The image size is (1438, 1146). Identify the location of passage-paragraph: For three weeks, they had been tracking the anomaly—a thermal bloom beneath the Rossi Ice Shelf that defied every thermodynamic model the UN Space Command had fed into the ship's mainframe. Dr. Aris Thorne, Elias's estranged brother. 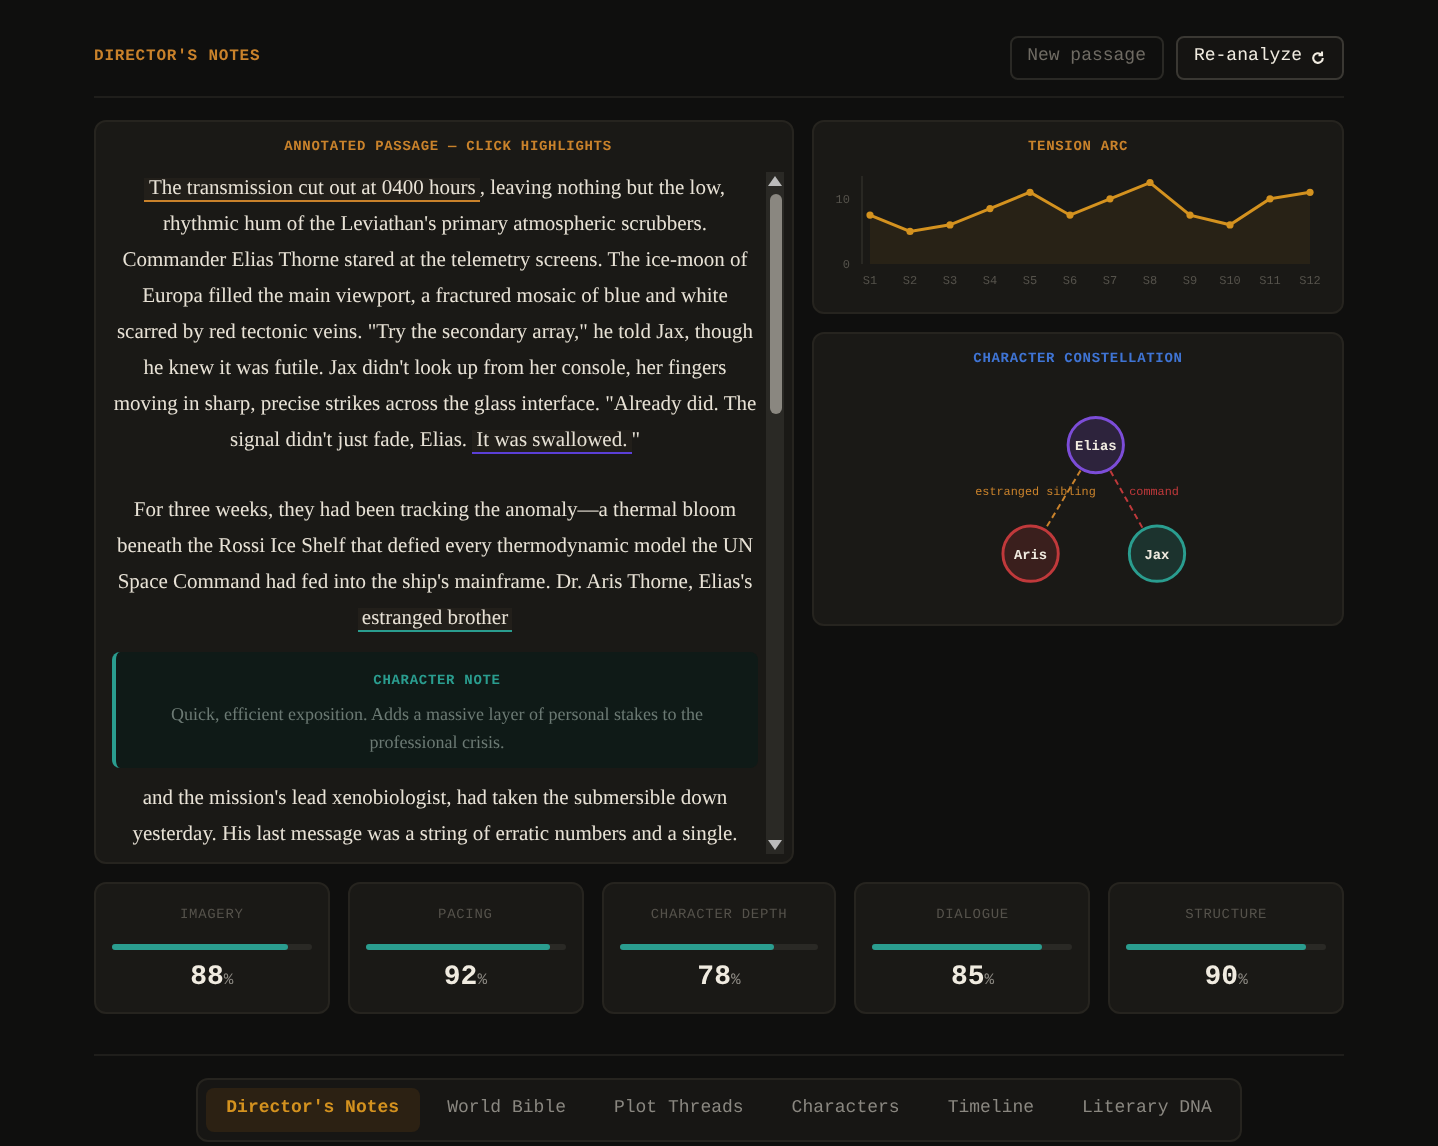
(435, 566).